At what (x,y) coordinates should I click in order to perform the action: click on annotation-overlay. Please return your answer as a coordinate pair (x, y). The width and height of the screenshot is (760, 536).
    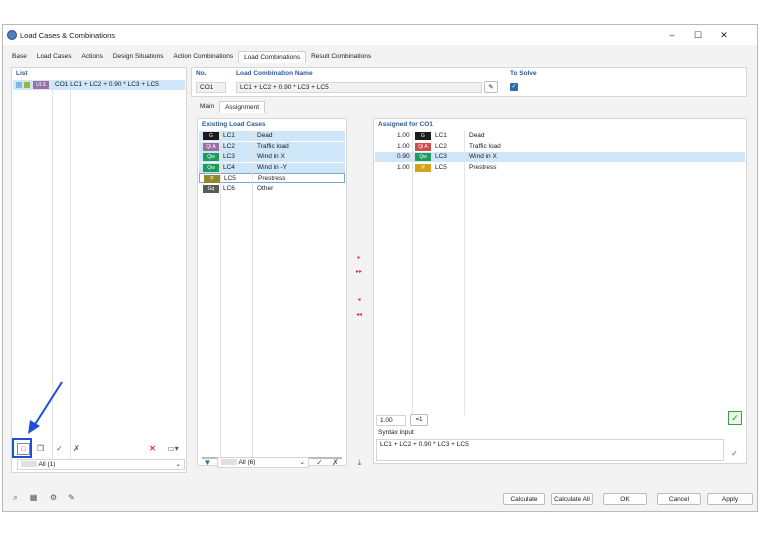
    Looking at the image, I should click on (45, 407).